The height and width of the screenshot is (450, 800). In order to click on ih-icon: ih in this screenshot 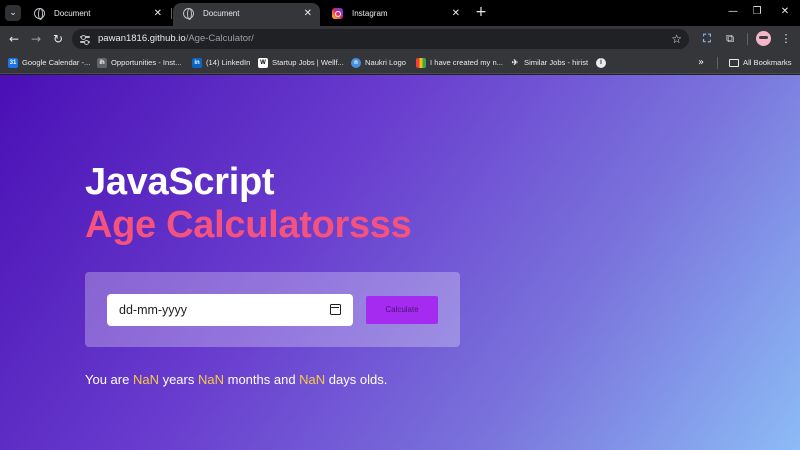, I will do `click(102, 63)`.